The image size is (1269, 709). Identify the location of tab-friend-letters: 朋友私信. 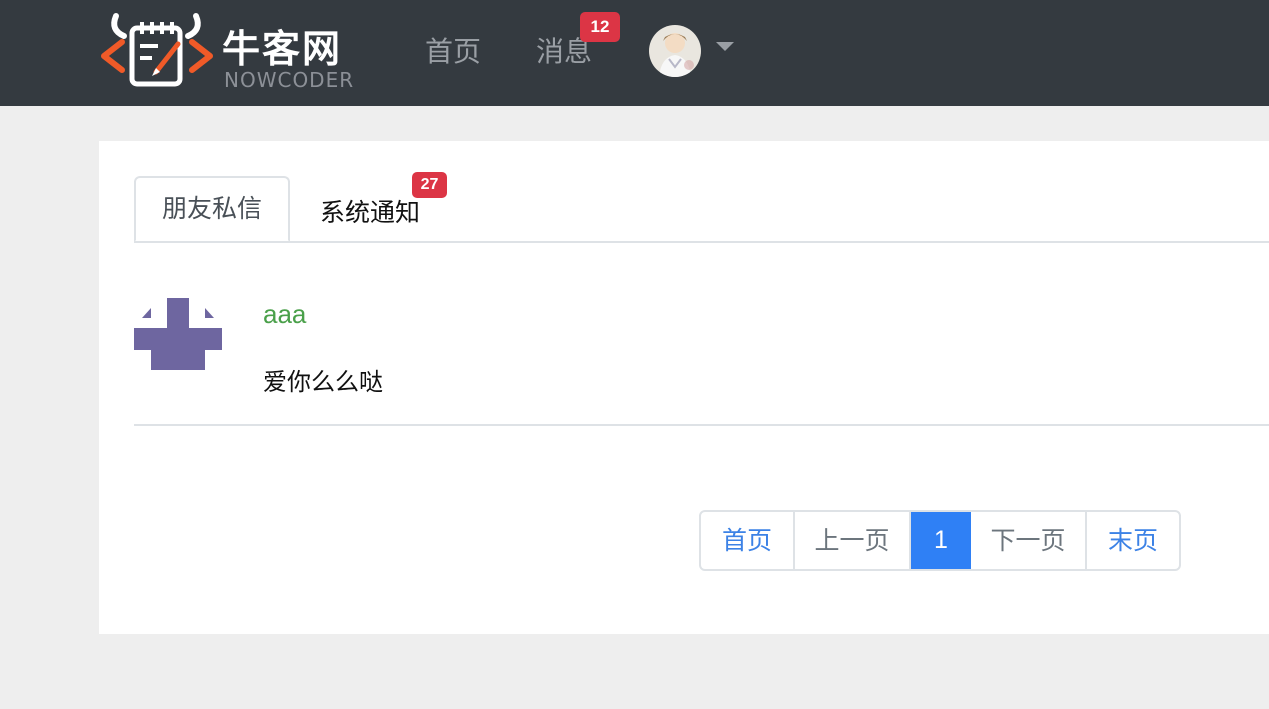
(212, 209).